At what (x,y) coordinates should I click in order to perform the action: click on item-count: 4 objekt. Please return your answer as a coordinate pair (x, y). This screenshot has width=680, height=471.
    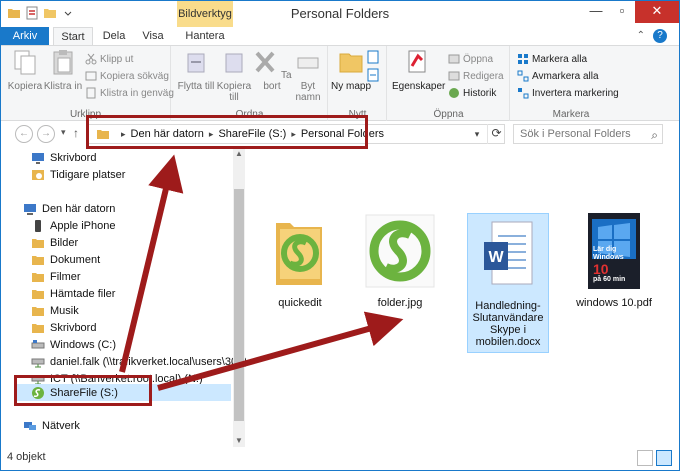
    Looking at the image, I should click on (26, 457).